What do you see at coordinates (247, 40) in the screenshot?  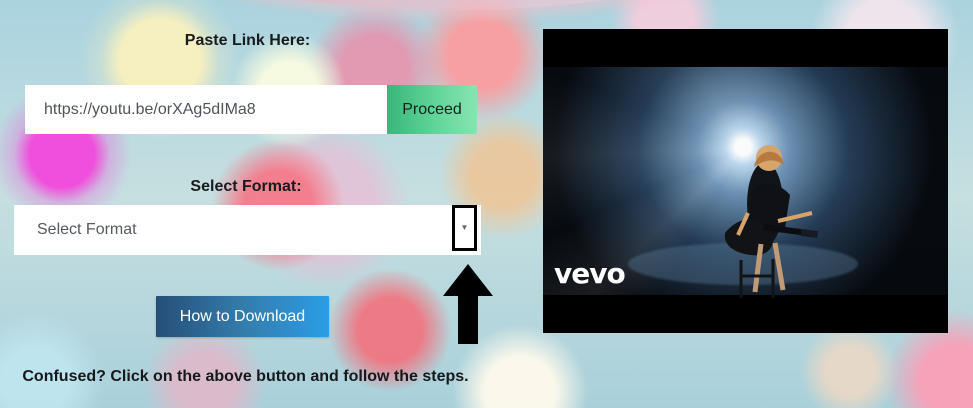 I see `paste-link-label: Paste Link Here:` at bounding box center [247, 40].